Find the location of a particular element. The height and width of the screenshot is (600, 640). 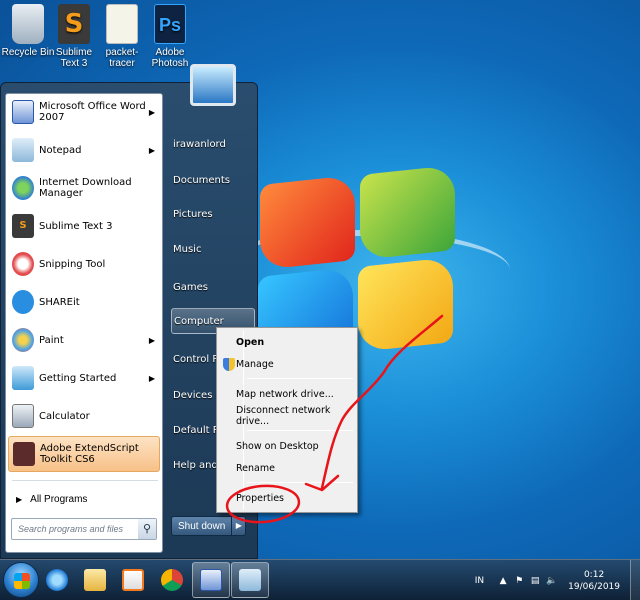

system-tray: IN ▲ ⚑ ▤ 🔈 0:12 19/06/2019 is located at coordinates (557, 580).